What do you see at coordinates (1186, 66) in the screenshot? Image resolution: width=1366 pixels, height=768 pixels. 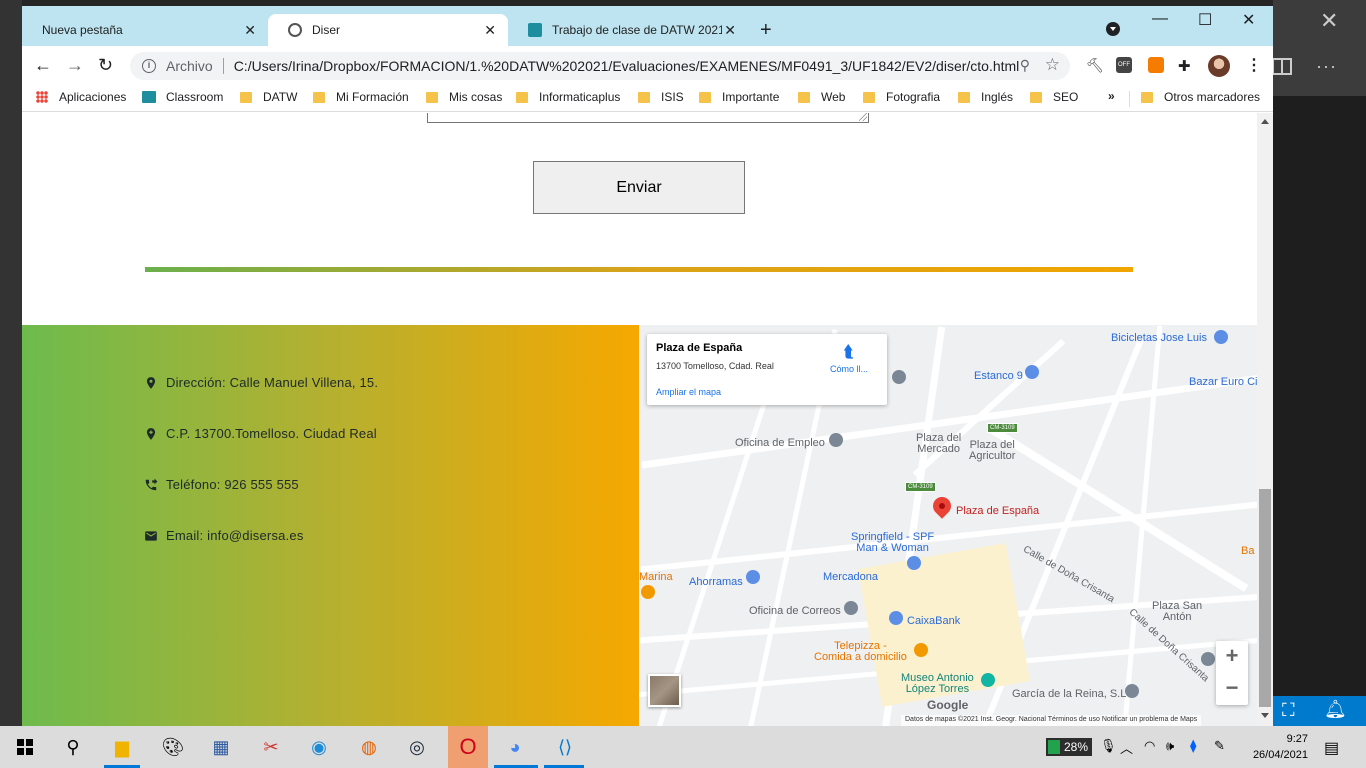 I see `extensions-puzzle-icon: ✚` at bounding box center [1186, 66].